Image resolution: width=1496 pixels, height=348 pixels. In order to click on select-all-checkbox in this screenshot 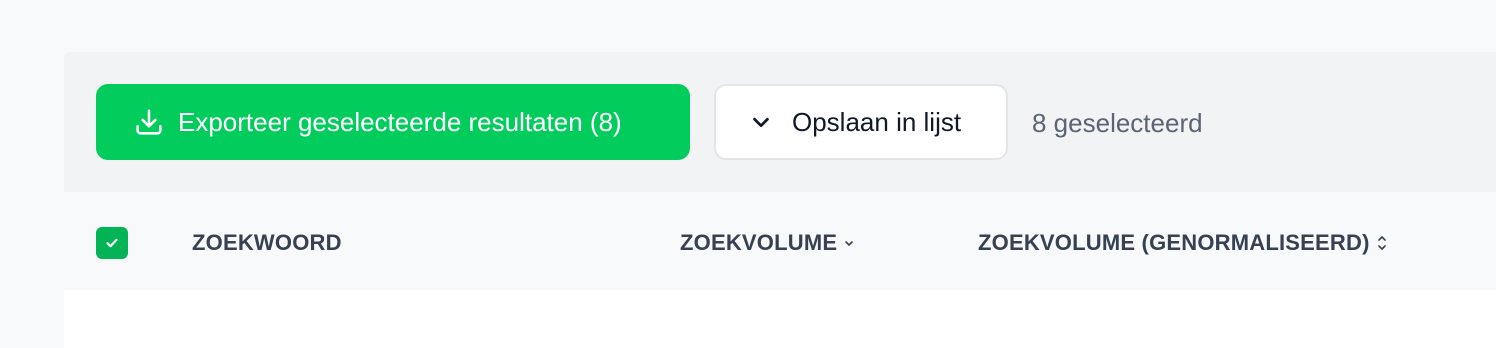, I will do `click(112, 243)`.